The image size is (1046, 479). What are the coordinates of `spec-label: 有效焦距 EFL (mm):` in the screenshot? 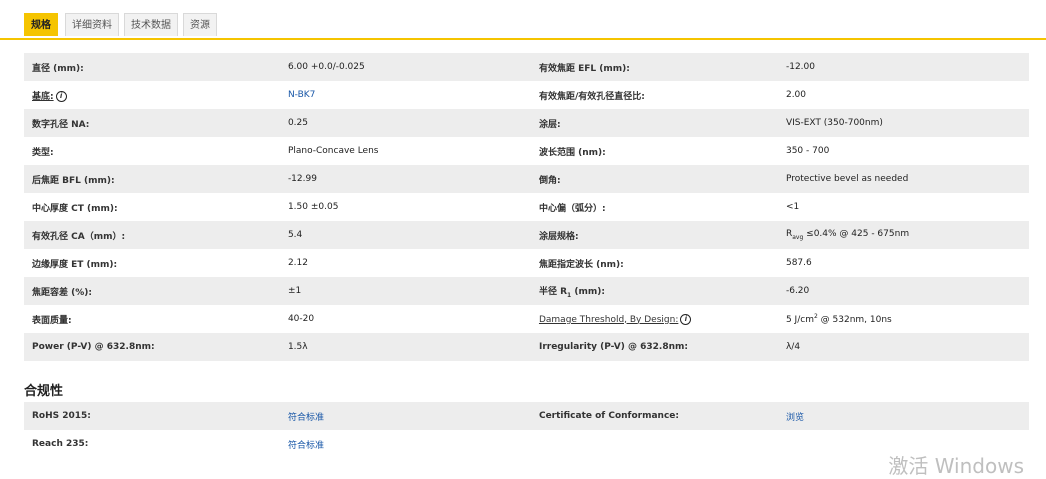 It's located at (584, 68).